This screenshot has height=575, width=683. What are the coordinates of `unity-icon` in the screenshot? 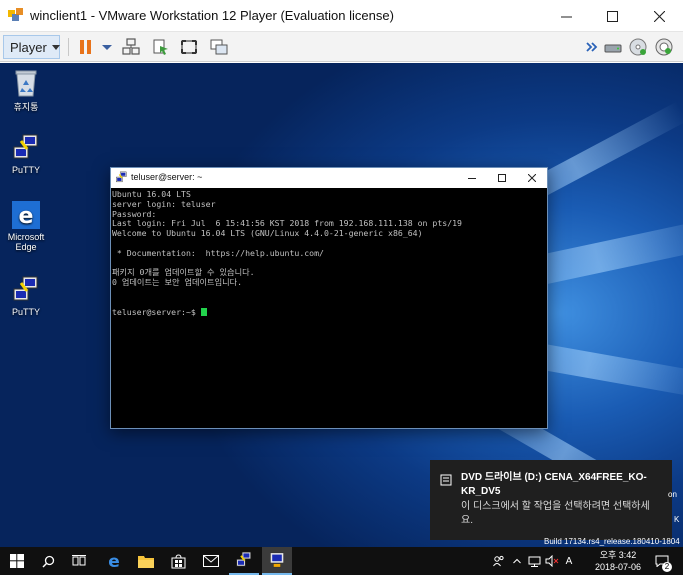 It's located at (161, 47).